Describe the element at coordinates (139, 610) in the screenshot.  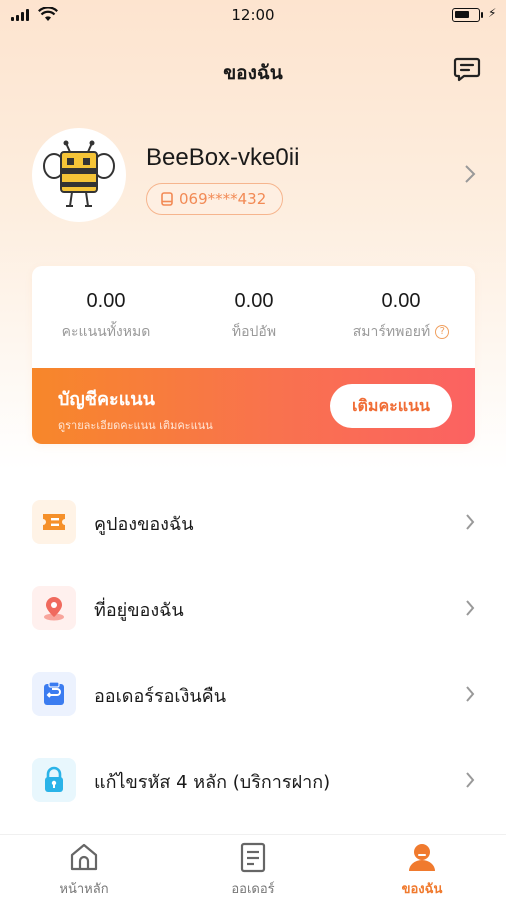
I see `menu-label: ที่อยู่ของฉัน` at that location.